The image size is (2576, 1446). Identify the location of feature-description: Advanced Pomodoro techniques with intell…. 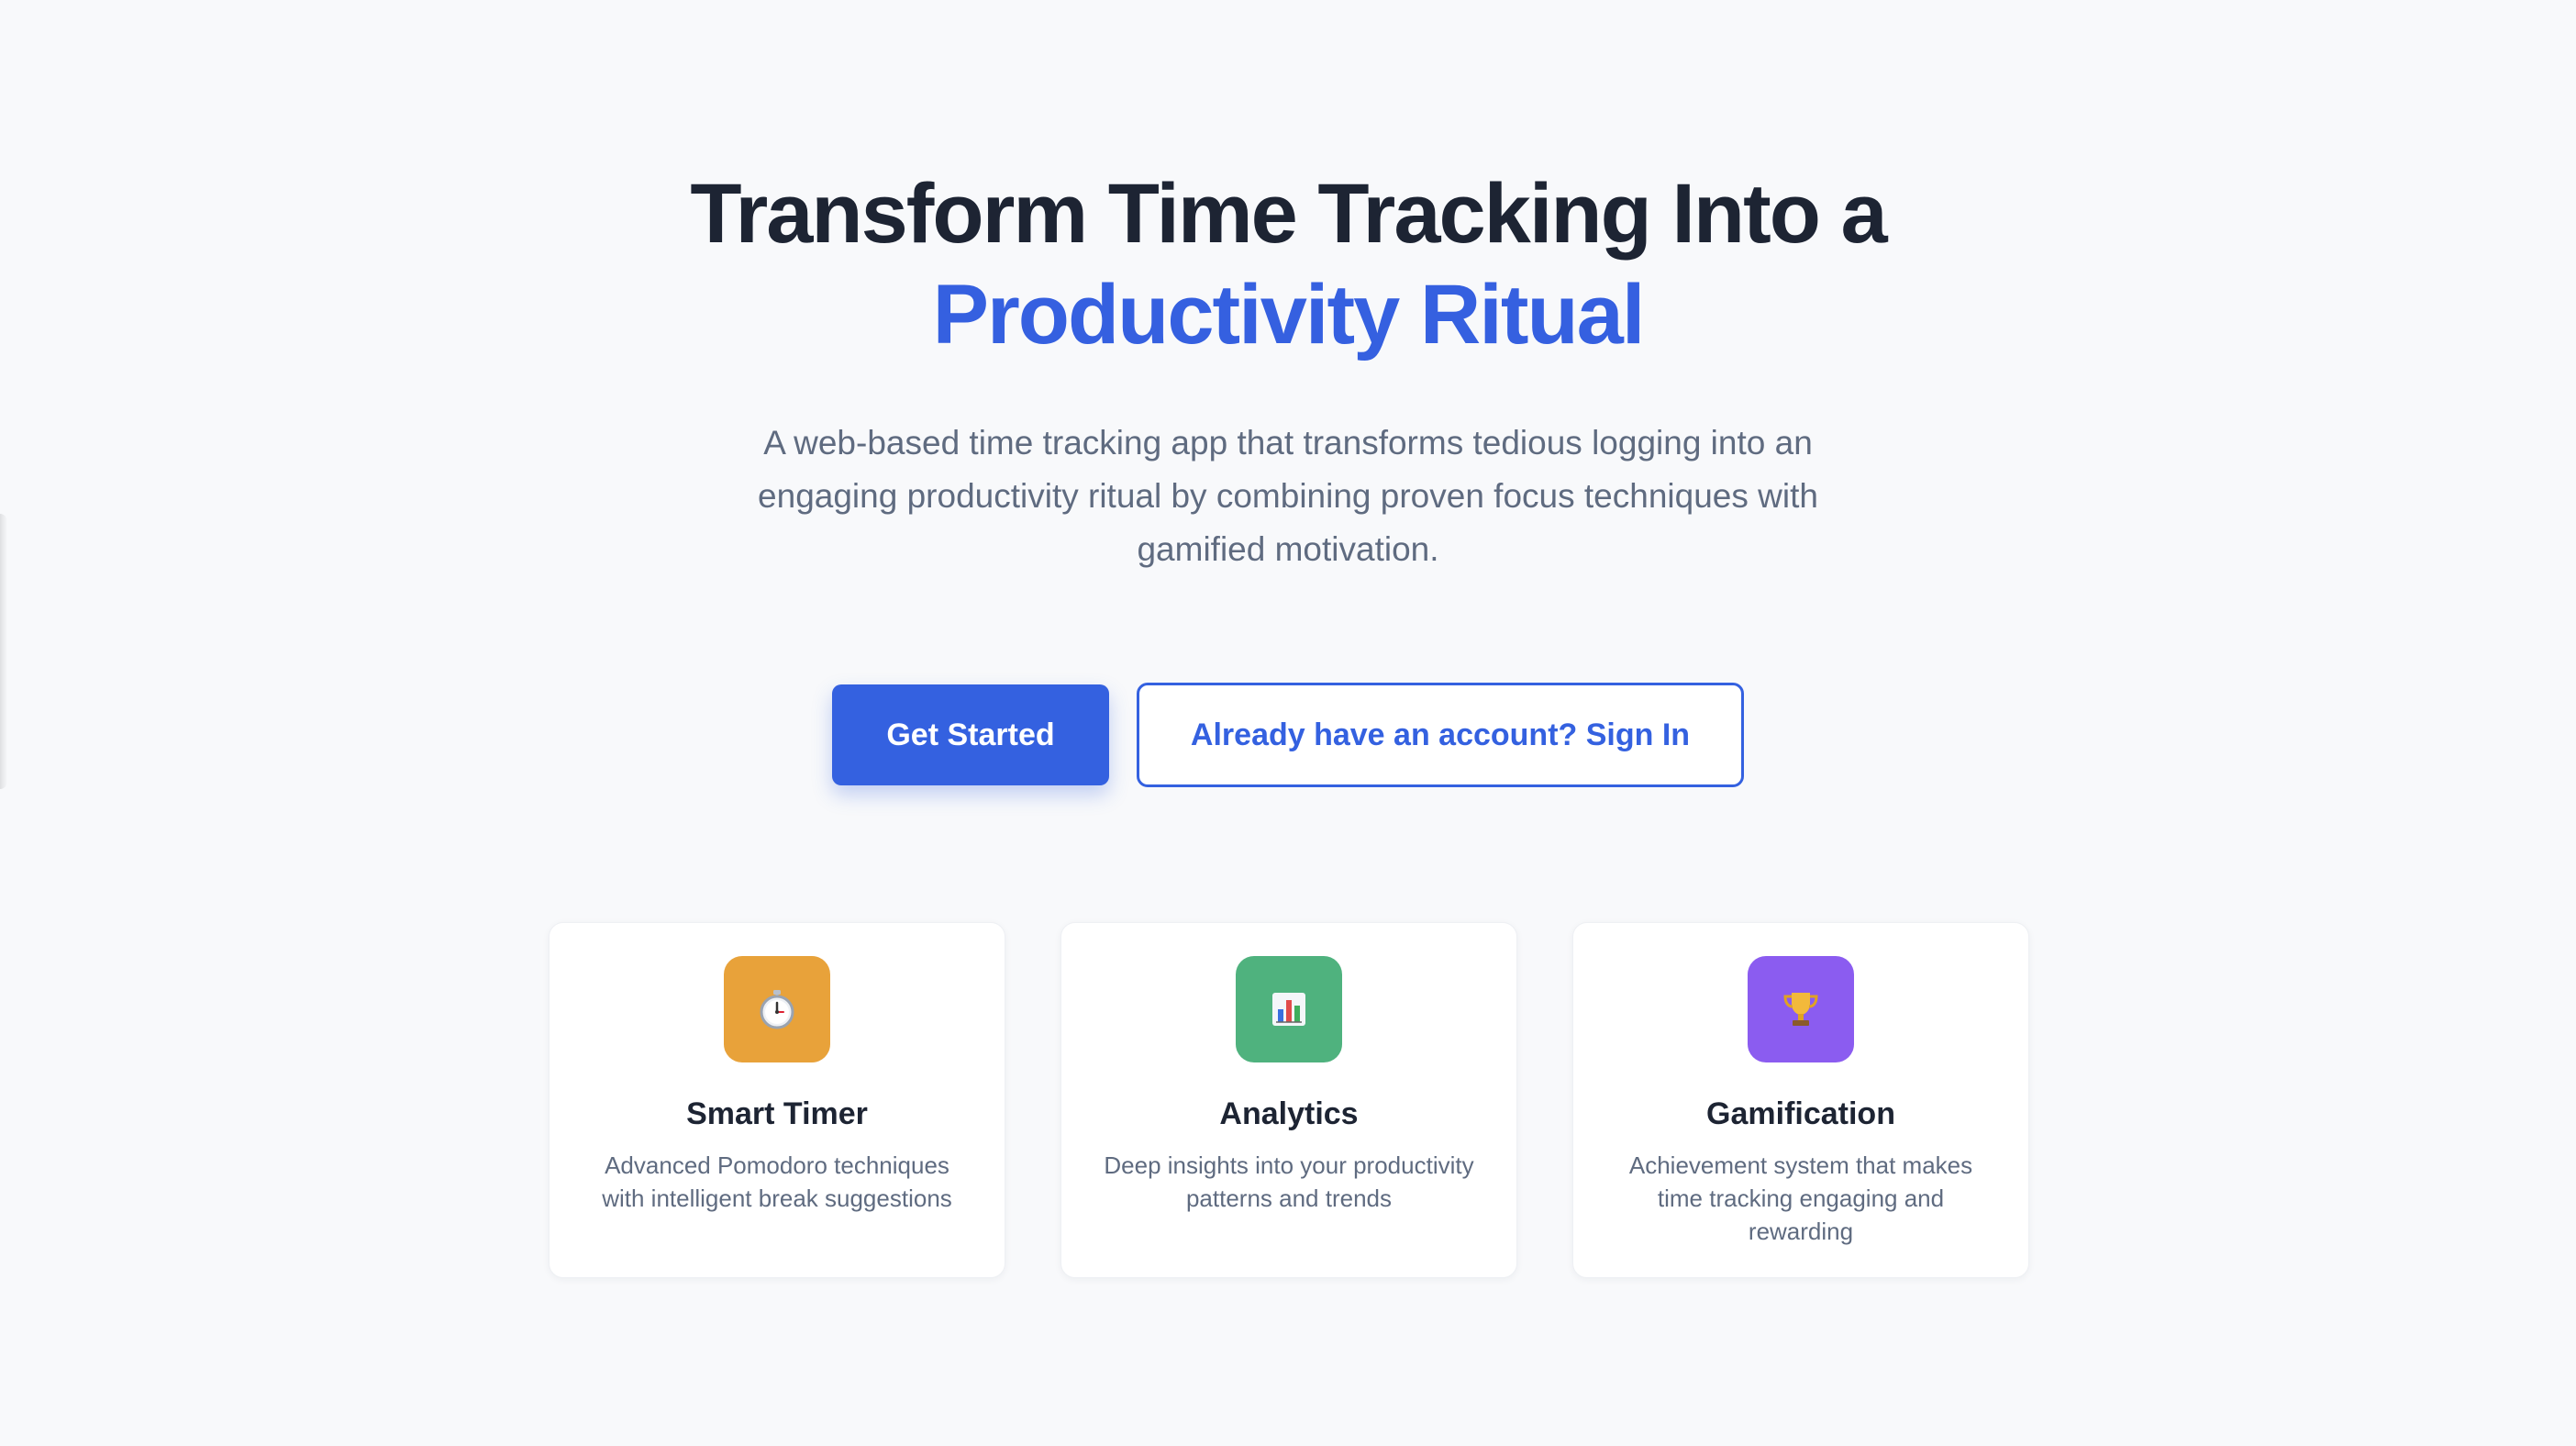
(777, 1181).